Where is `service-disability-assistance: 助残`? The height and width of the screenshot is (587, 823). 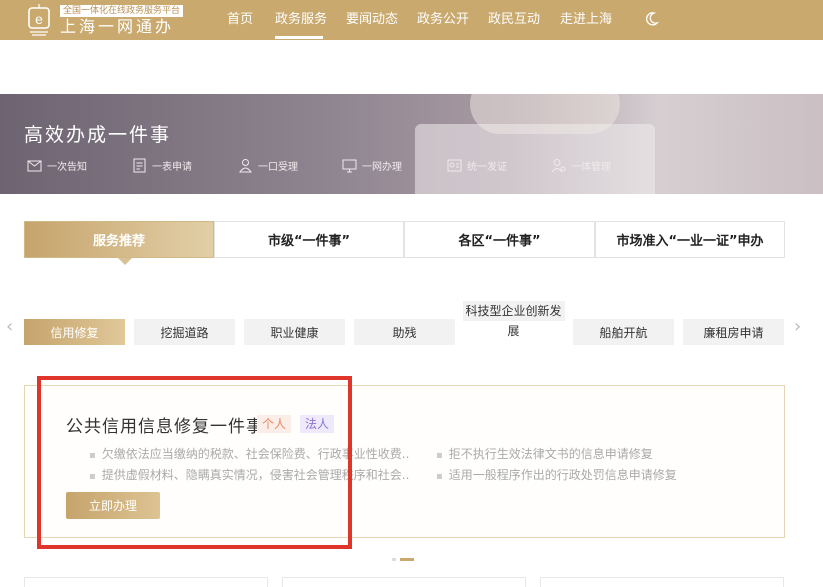 service-disability-assistance: 助残 is located at coordinates (404, 332).